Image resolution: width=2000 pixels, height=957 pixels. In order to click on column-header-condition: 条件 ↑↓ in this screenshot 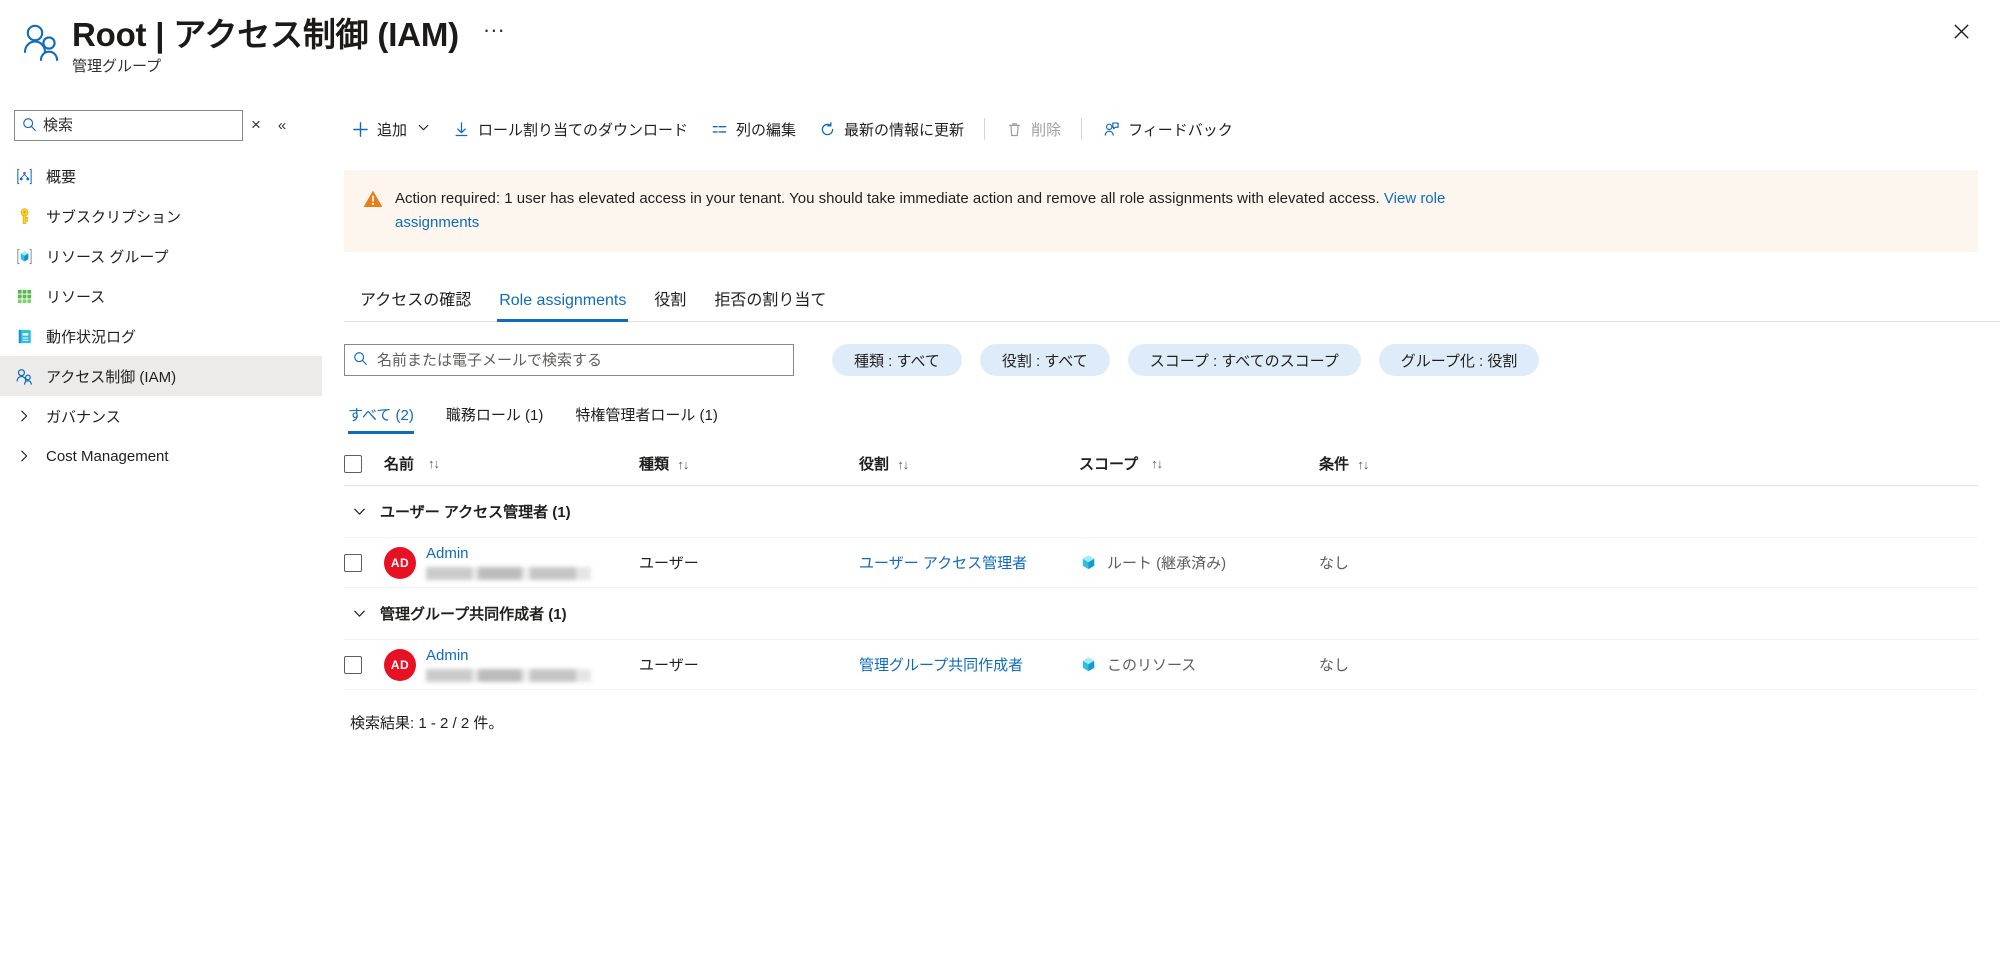, I will do `click(1648, 463)`.